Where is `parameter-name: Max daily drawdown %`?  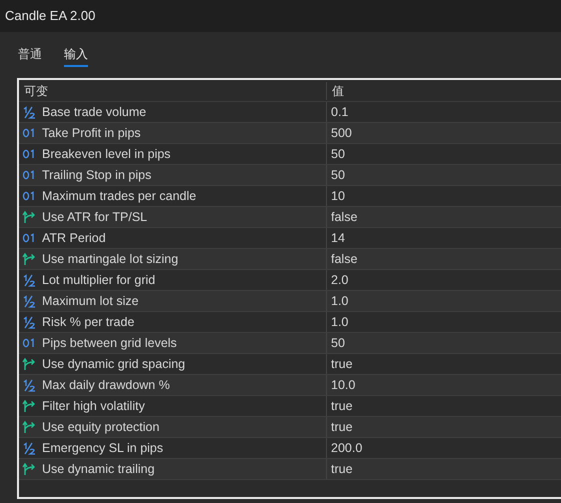
parameter-name: Max daily drawdown % is located at coordinates (106, 385).